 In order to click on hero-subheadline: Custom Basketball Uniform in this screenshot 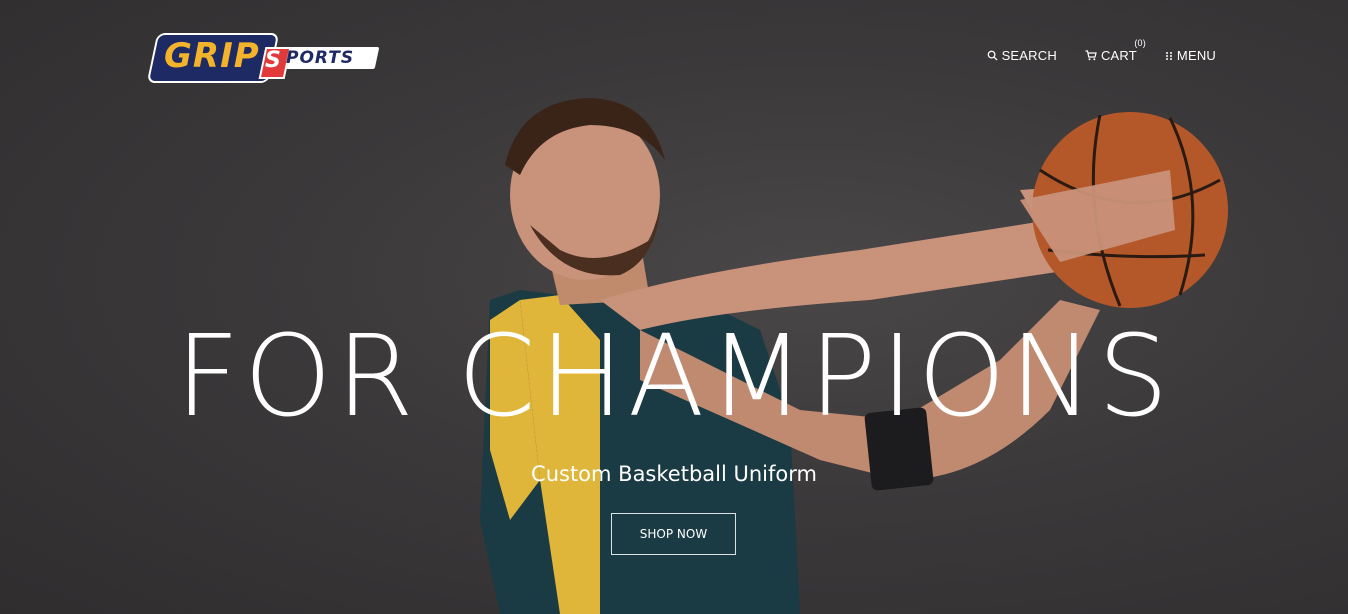, I will do `click(674, 474)`.